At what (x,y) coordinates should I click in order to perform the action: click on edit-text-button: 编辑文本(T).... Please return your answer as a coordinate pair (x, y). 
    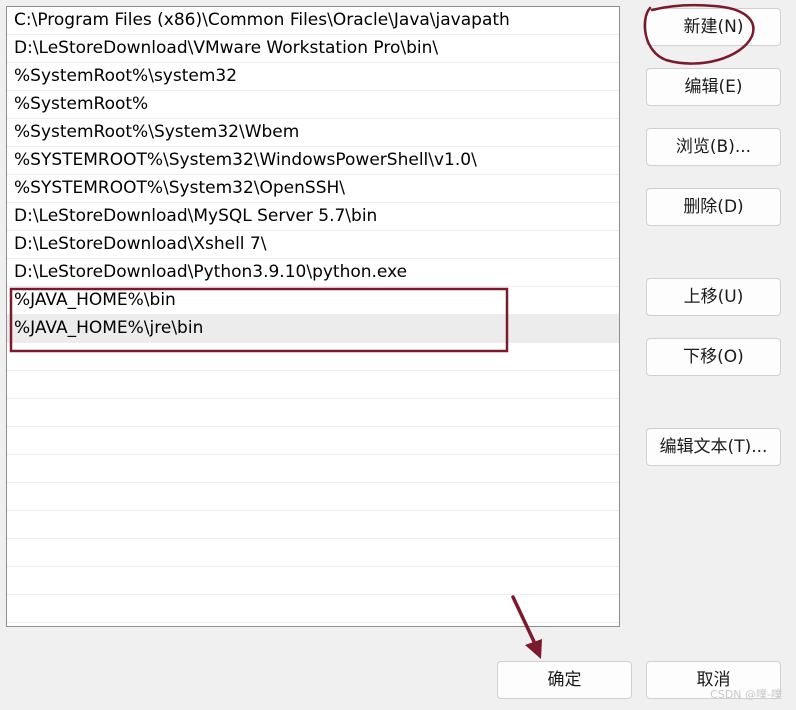
    Looking at the image, I should click on (713, 447).